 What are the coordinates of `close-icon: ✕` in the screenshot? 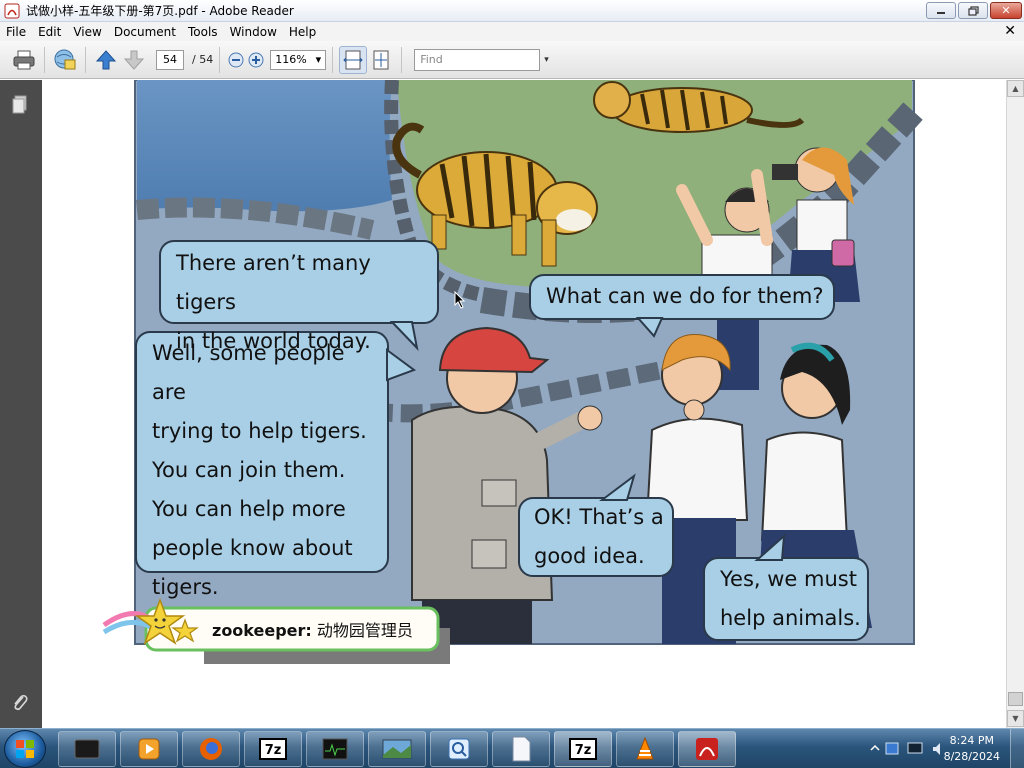 It's located at (1006, 10).